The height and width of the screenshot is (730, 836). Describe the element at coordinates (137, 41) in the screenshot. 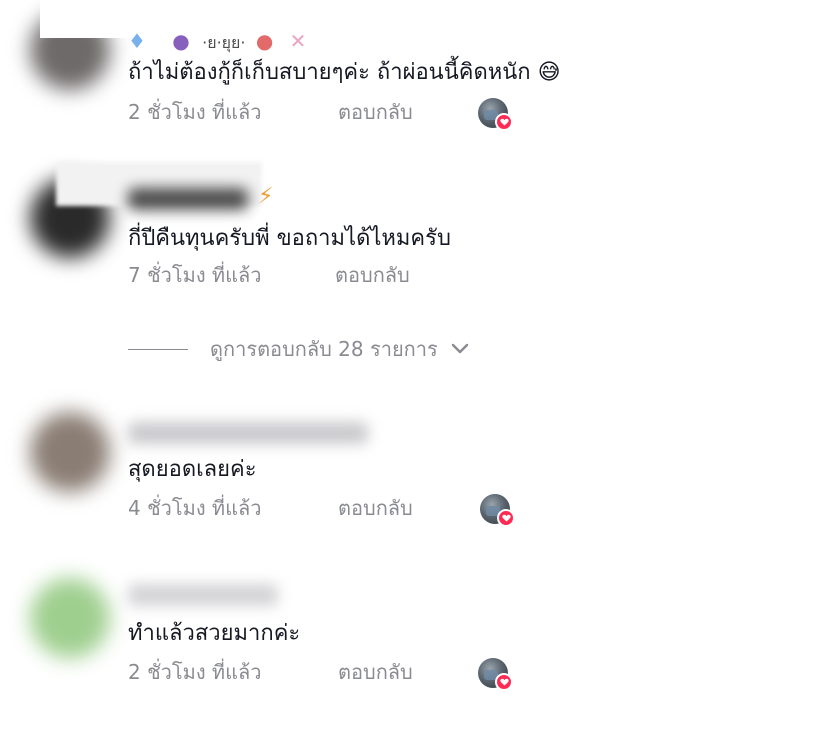

I see `droplet-icon: ♦` at that location.